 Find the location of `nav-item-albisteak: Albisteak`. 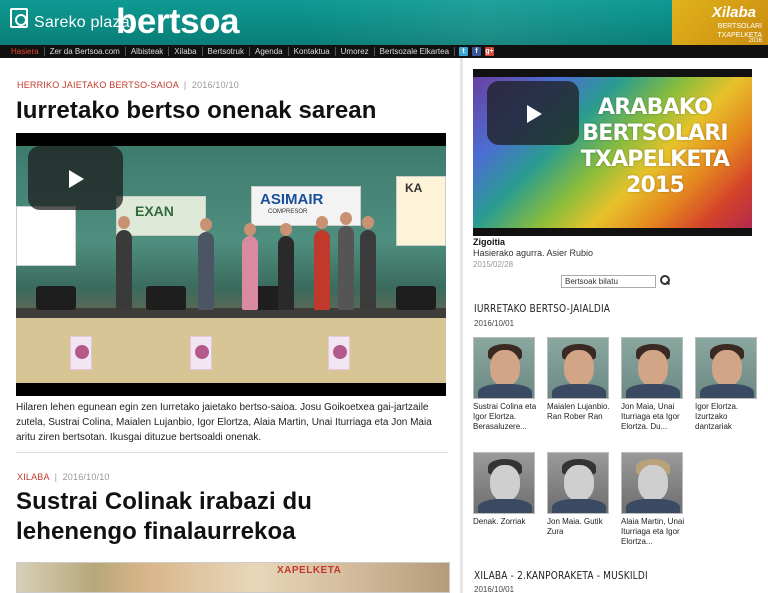

nav-item-albisteak: Albisteak is located at coordinates (148, 51).